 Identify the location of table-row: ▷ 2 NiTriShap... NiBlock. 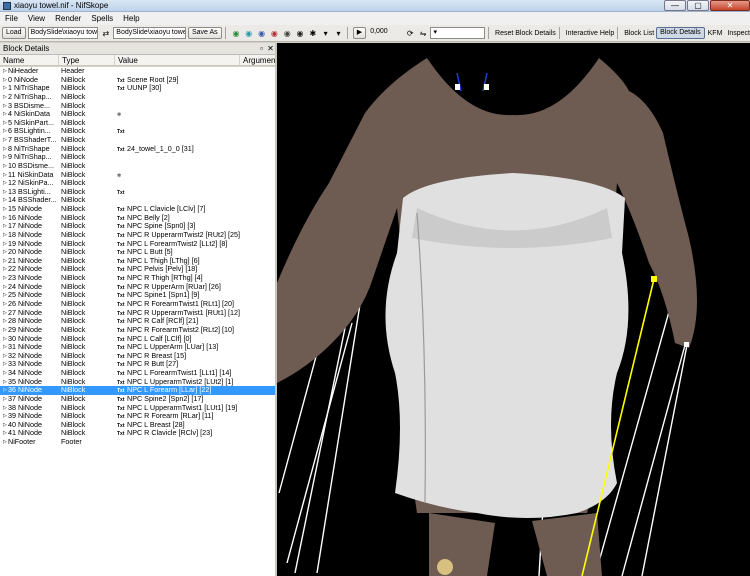
(137, 97).